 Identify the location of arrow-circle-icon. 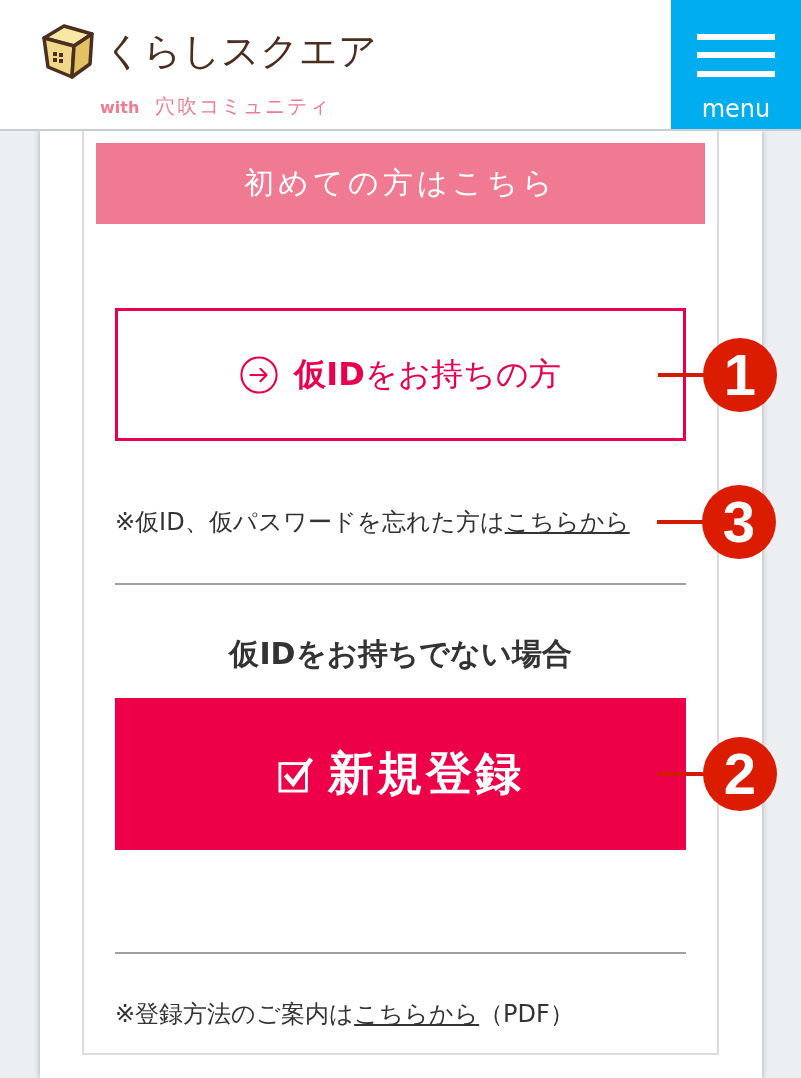
(259, 374).